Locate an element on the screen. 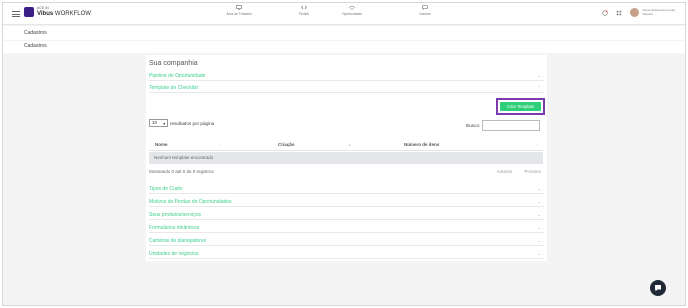 This screenshot has height=308, width=688. user-role: Suporte is located at coordinates (647, 13).